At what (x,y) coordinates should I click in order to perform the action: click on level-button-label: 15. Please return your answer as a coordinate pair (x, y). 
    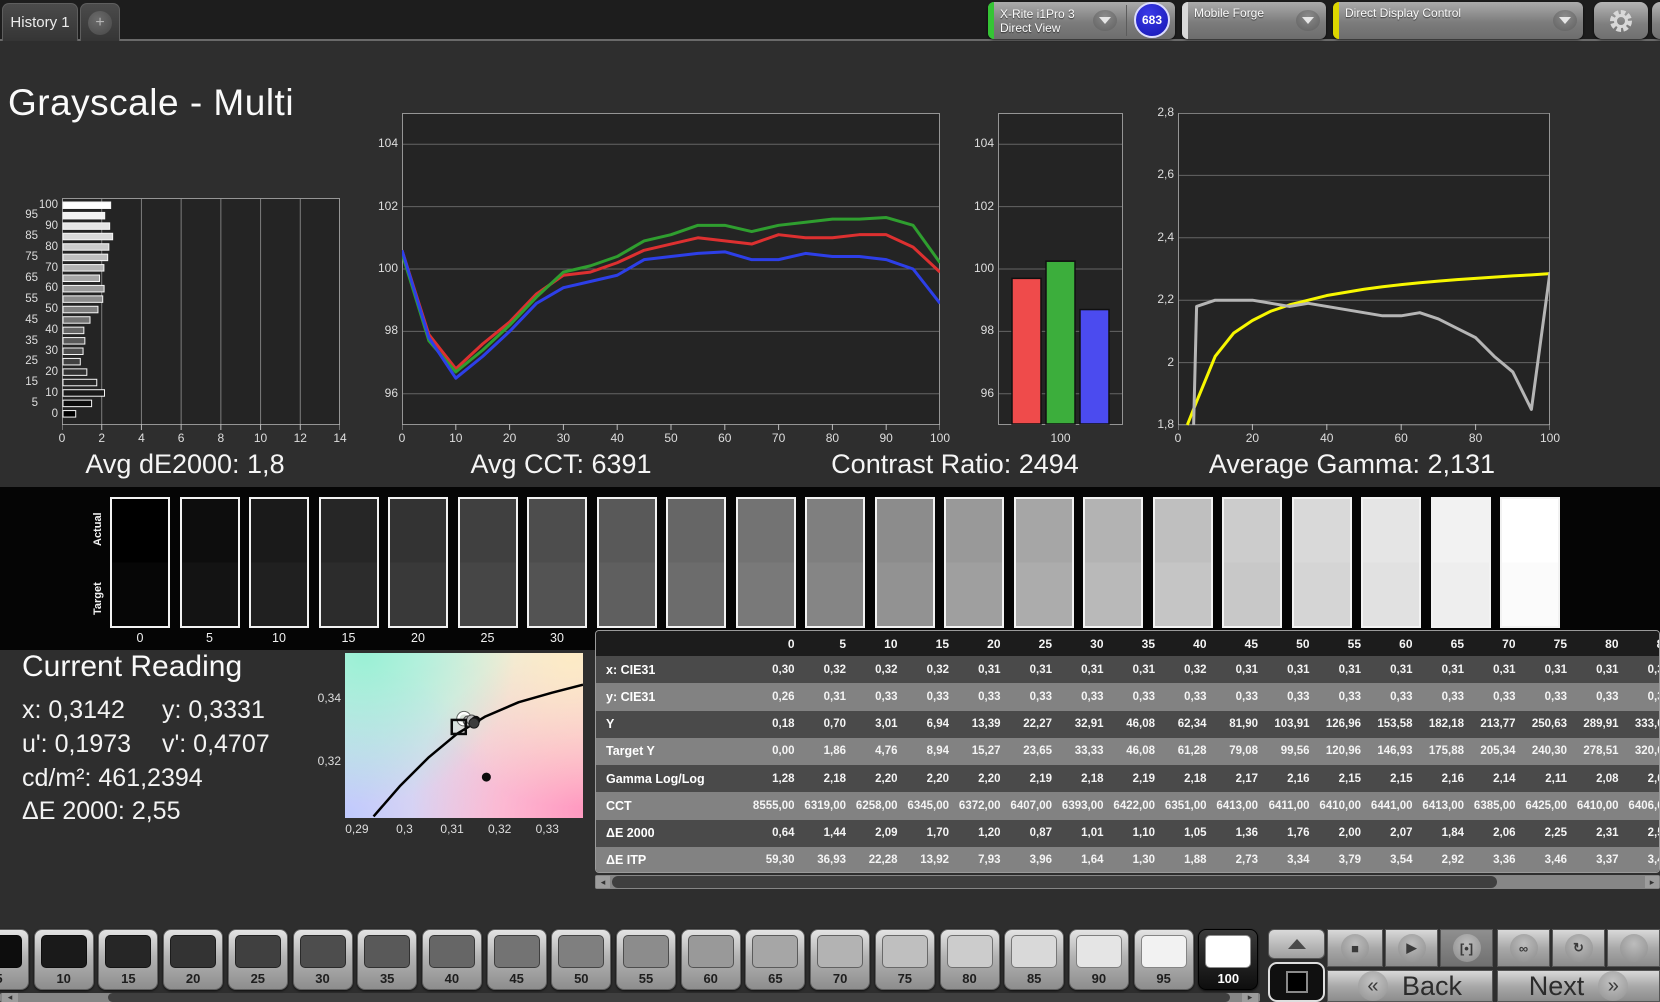
    Looking at the image, I should click on (128, 978).